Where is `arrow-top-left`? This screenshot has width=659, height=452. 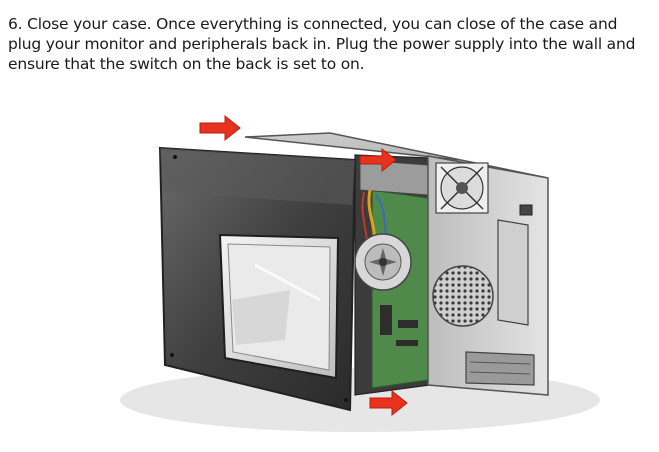 arrow-top-left is located at coordinates (220, 128).